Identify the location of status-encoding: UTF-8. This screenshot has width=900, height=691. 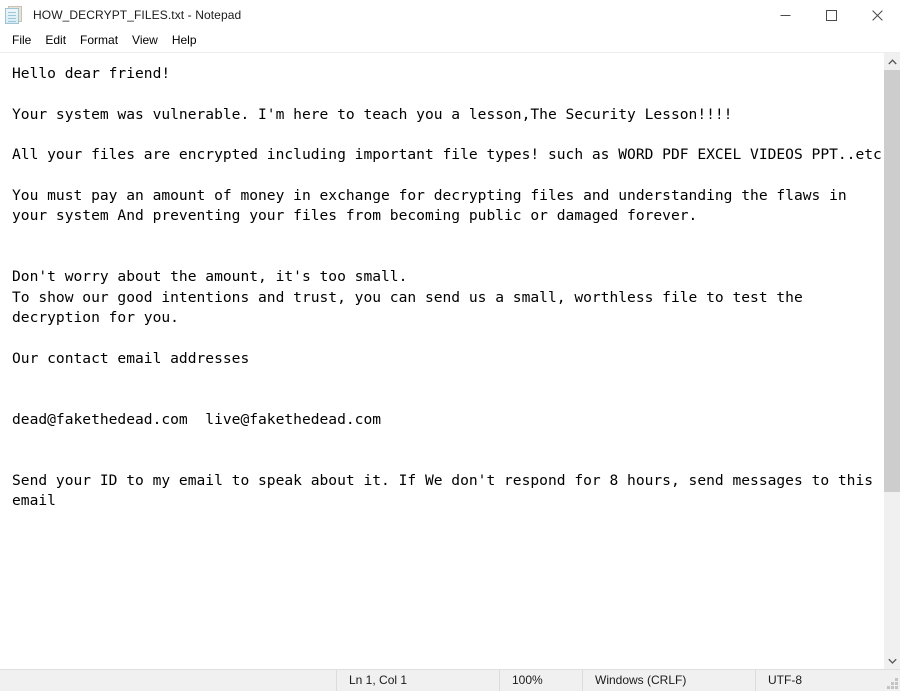
(819, 680).